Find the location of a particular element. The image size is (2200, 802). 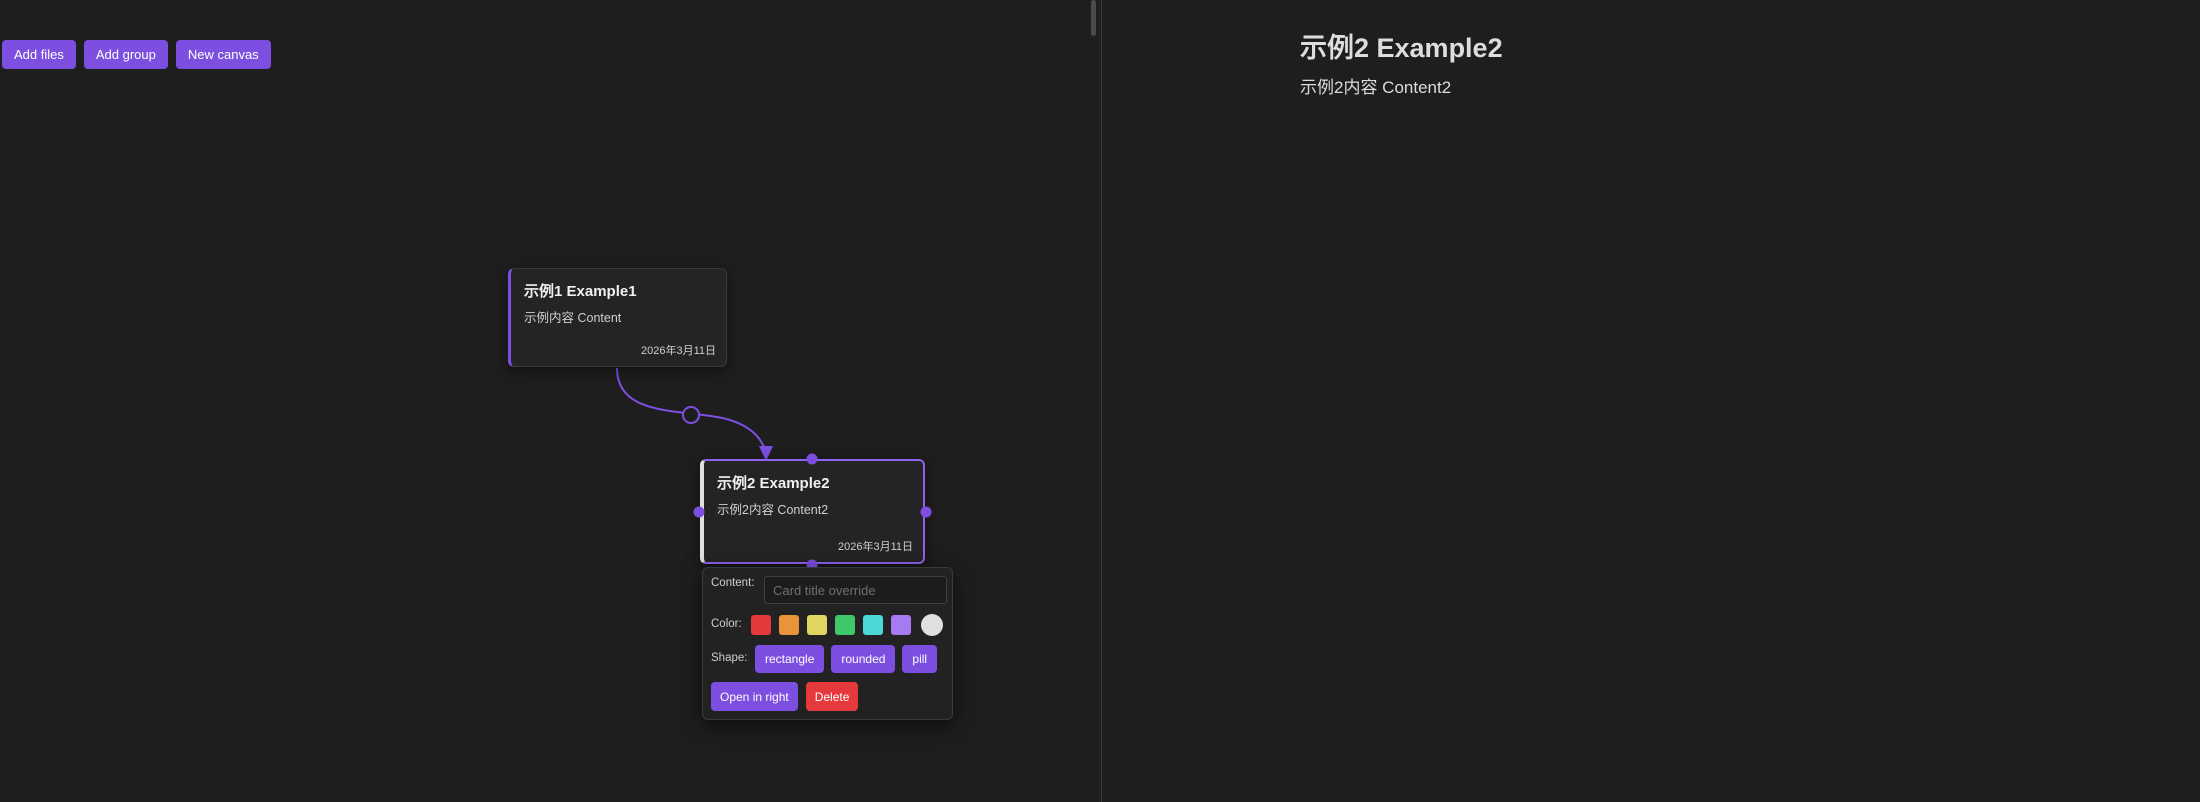

canvas-card-example2: 示例2 Example2 示例2内容 Content2 2026年3月11日 is located at coordinates (812, 511).